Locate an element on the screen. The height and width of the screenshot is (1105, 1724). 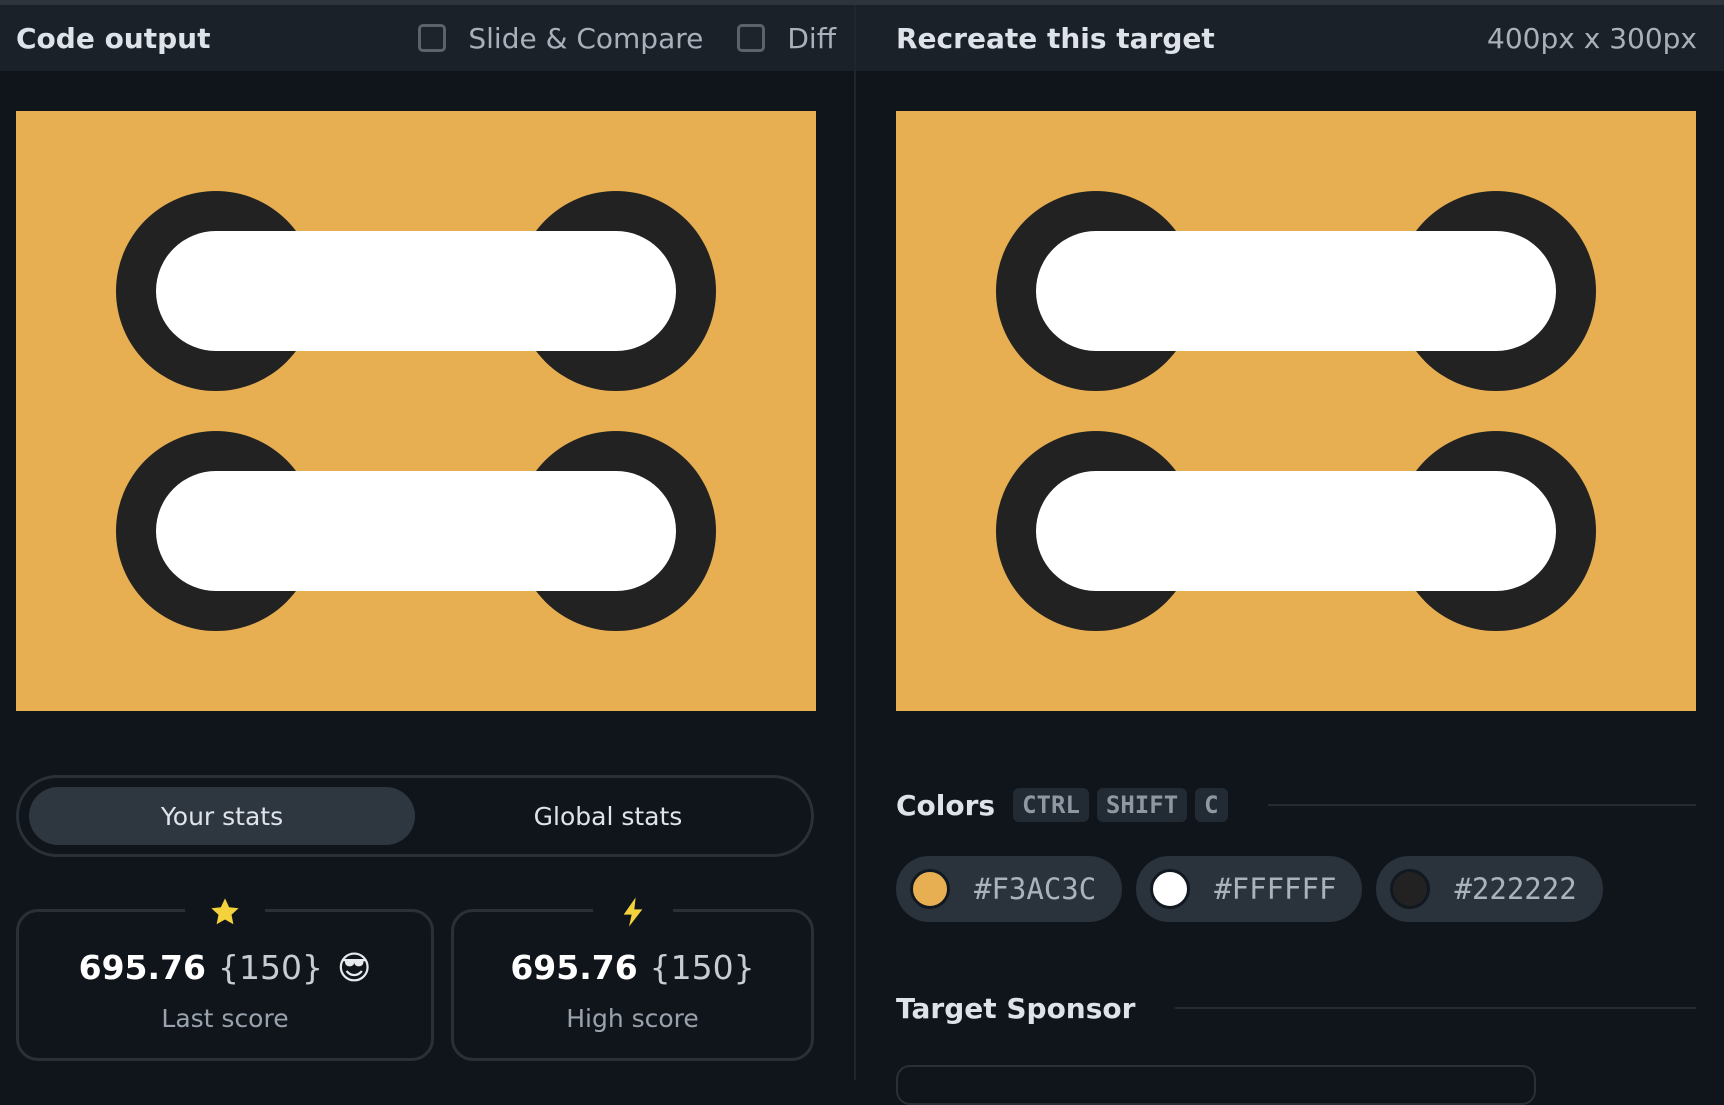
last-score-row: 695.76 {150} 😎 is located at coordinates (225, 967).